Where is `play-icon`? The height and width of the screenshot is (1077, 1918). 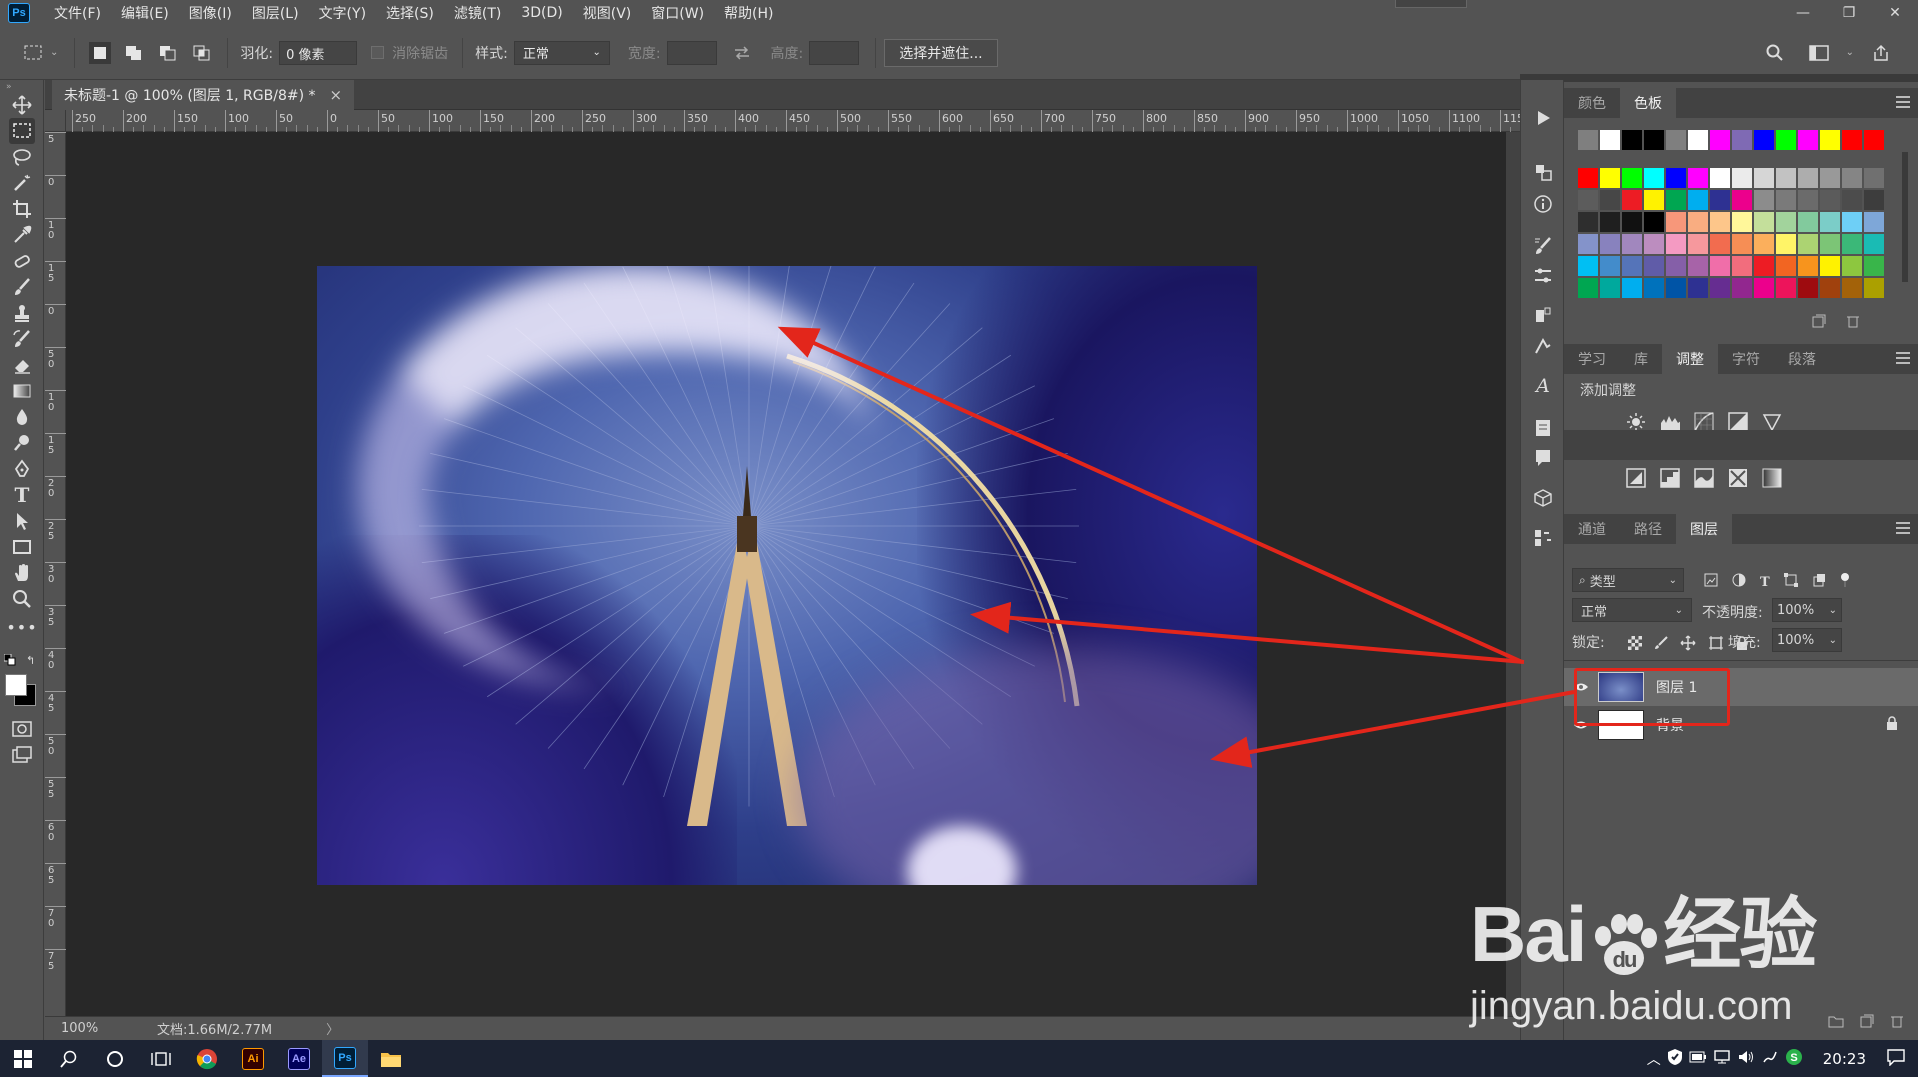 play-icon is located at coordinates (1543, 118).